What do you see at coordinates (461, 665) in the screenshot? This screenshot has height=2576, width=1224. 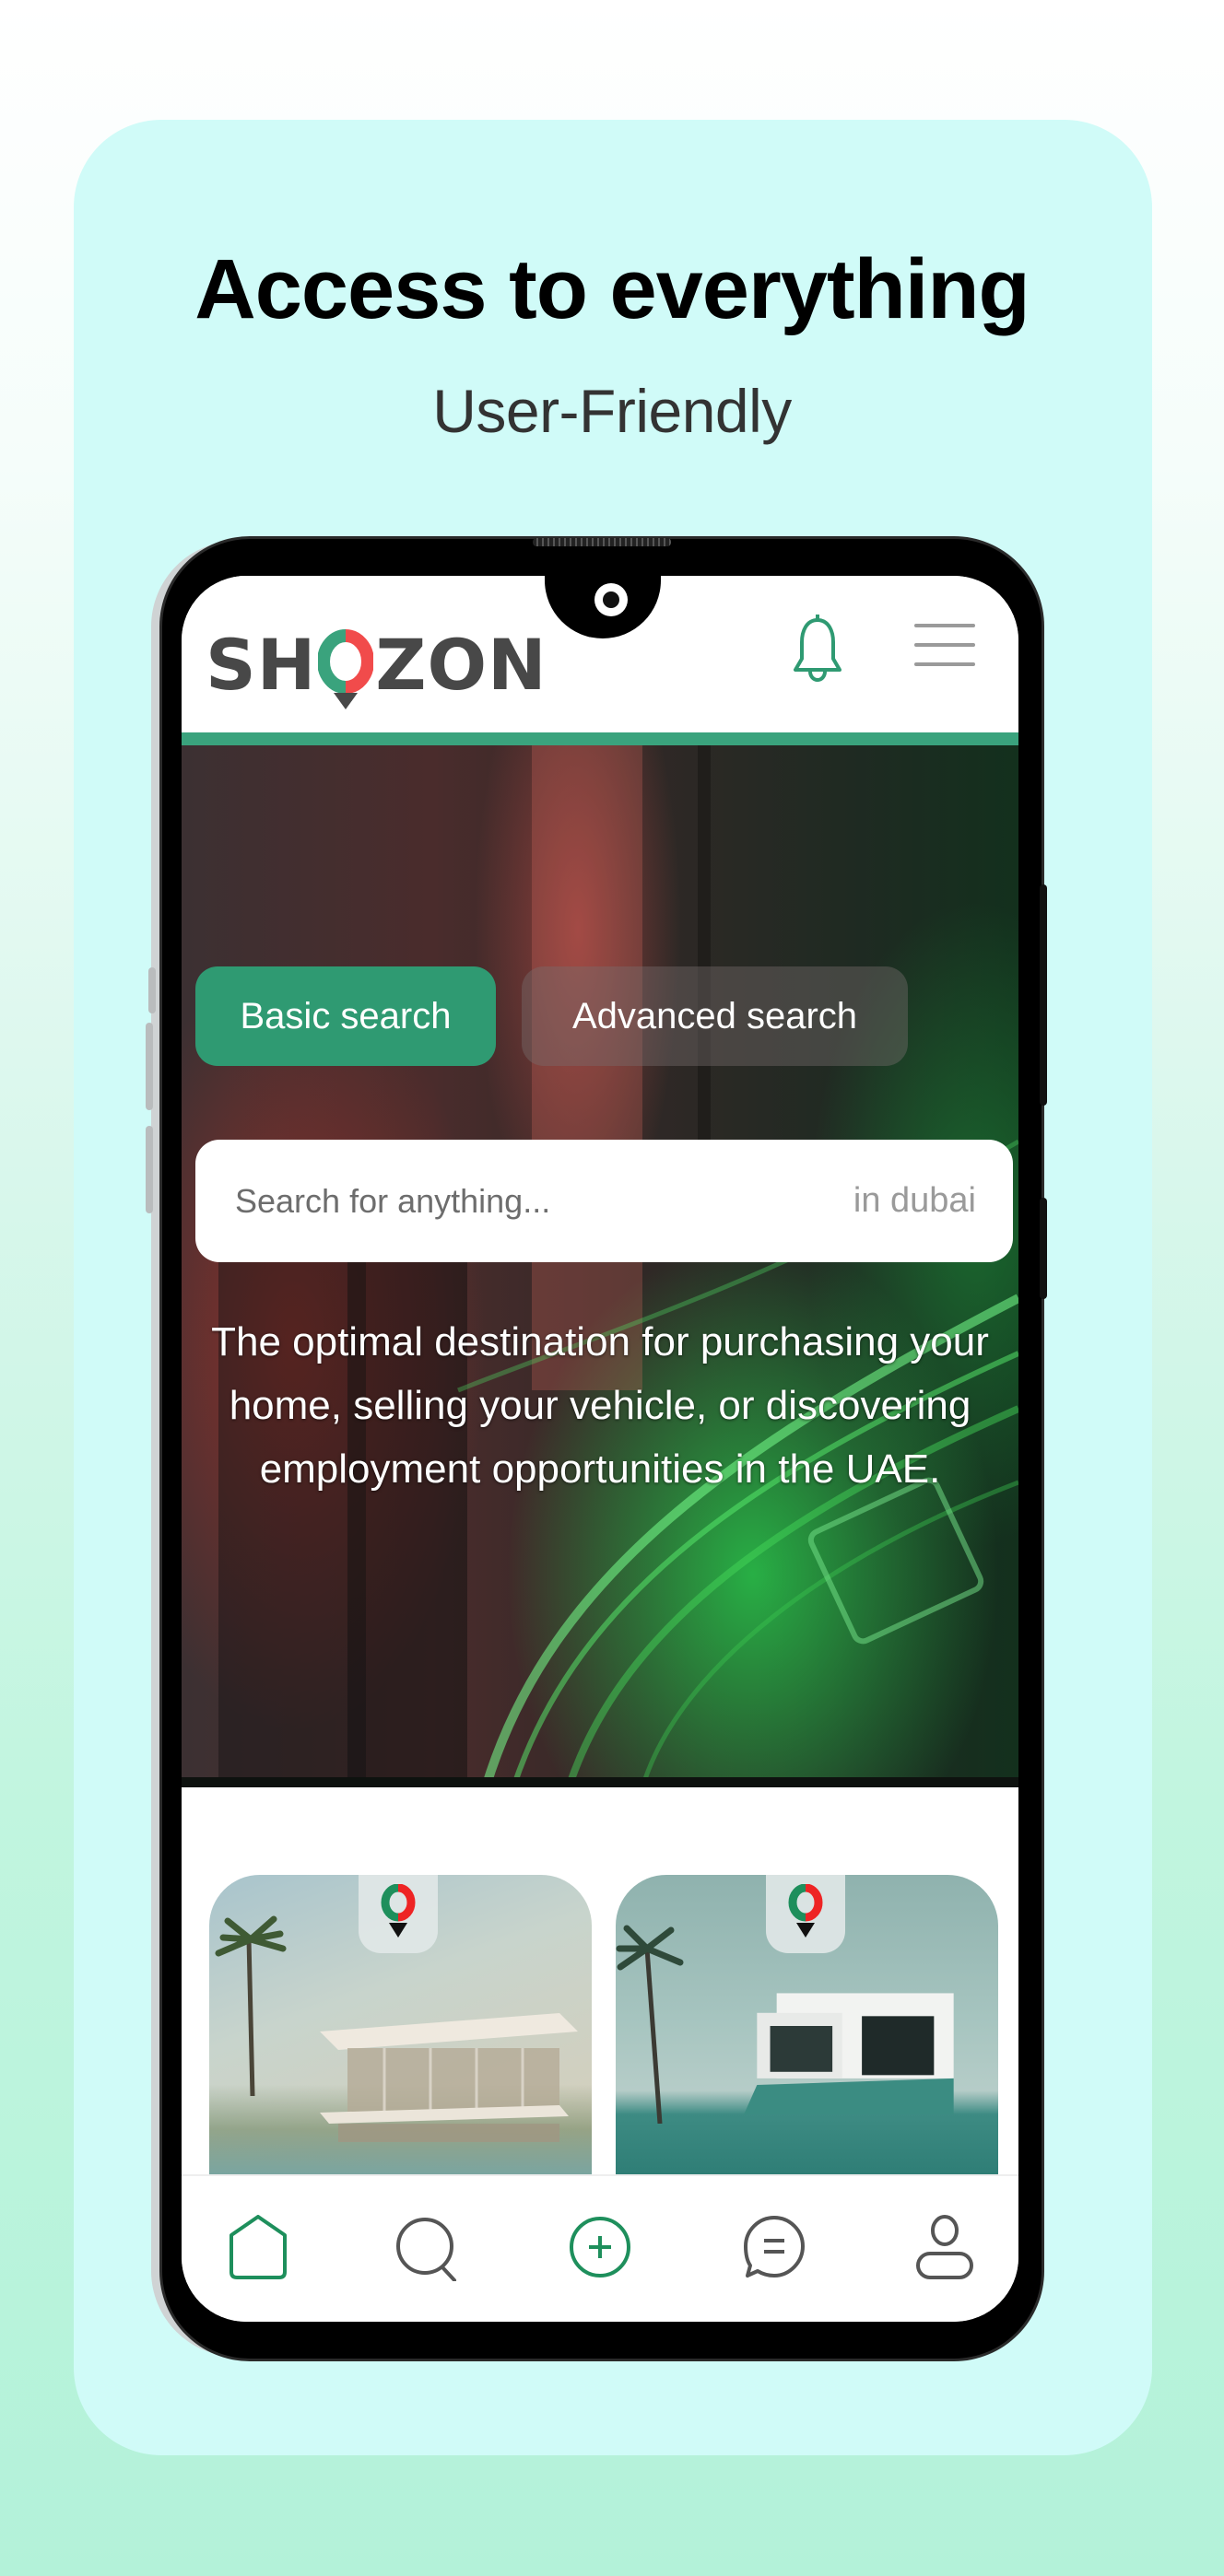 I see `logo-text-right: ZON` at bounding box center [461, 665].